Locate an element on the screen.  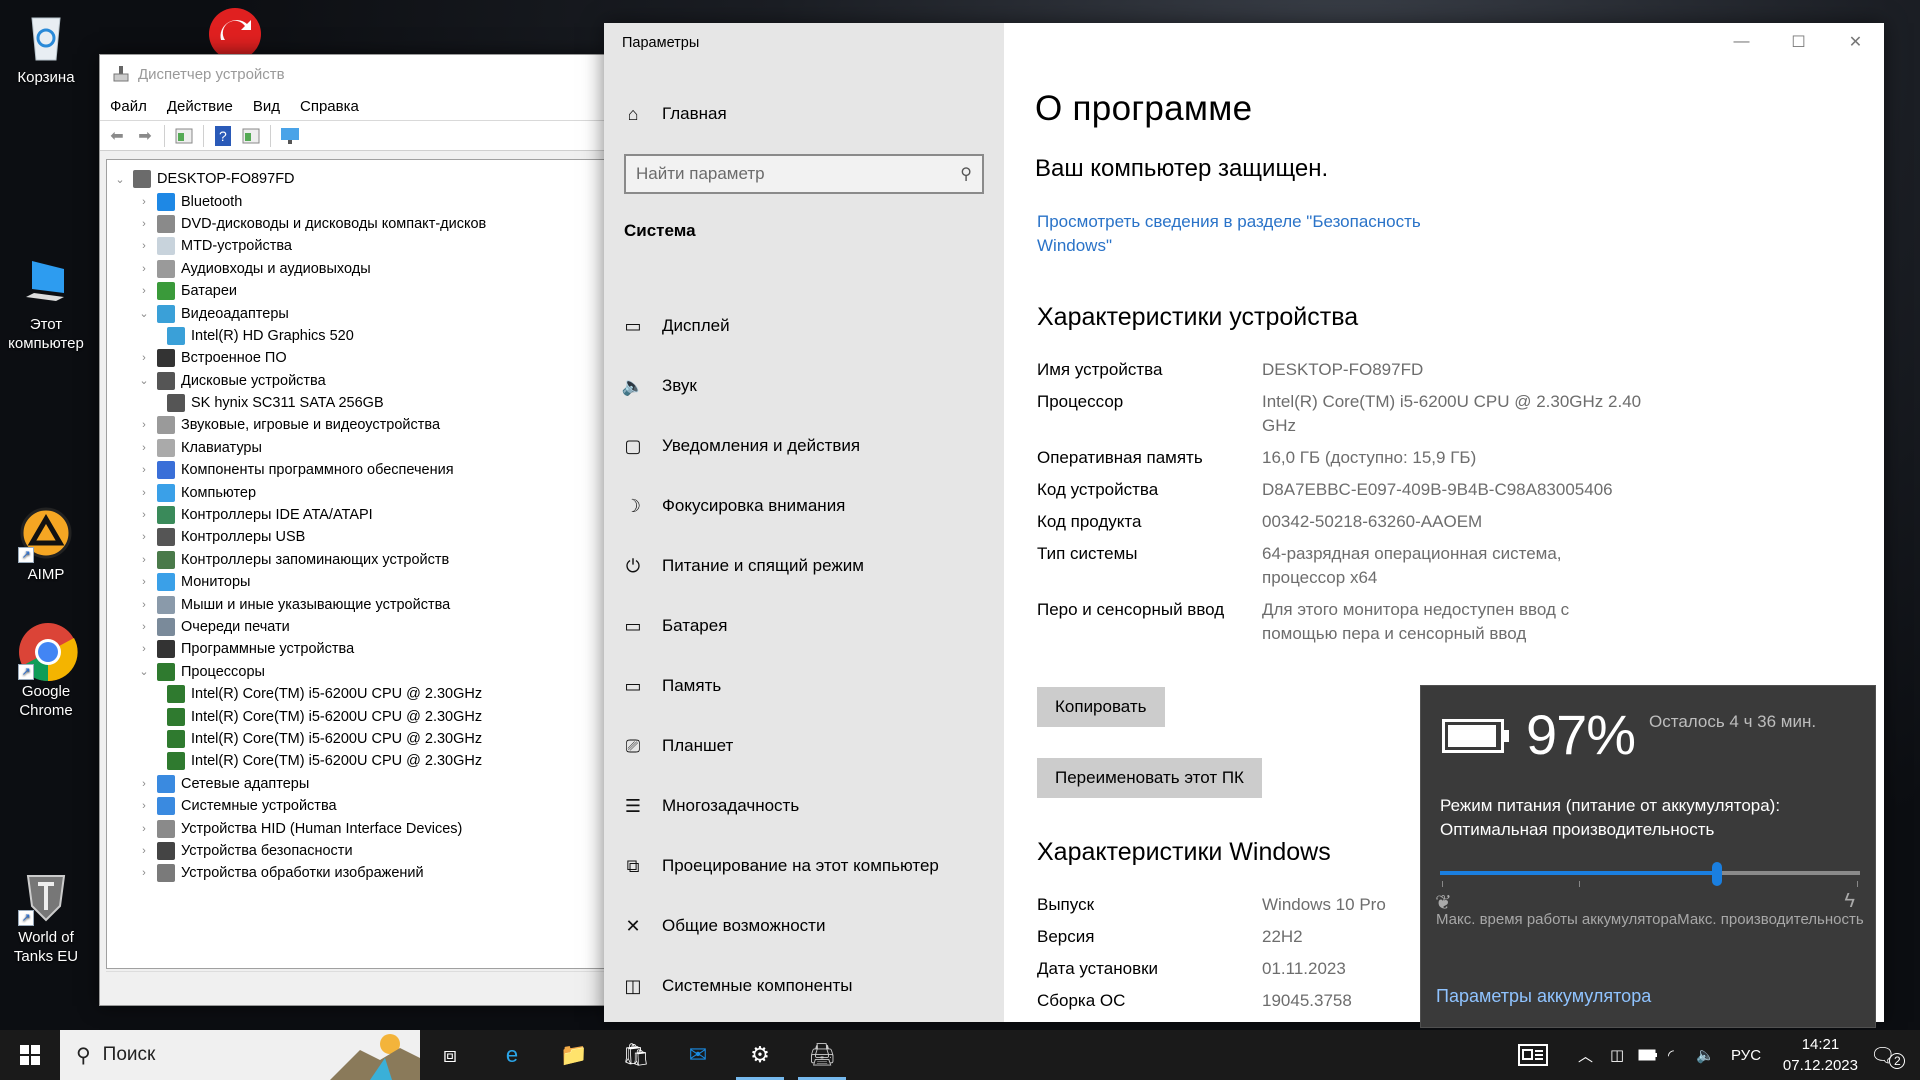
menu-file: Файл is located at coordinates (128, 106).